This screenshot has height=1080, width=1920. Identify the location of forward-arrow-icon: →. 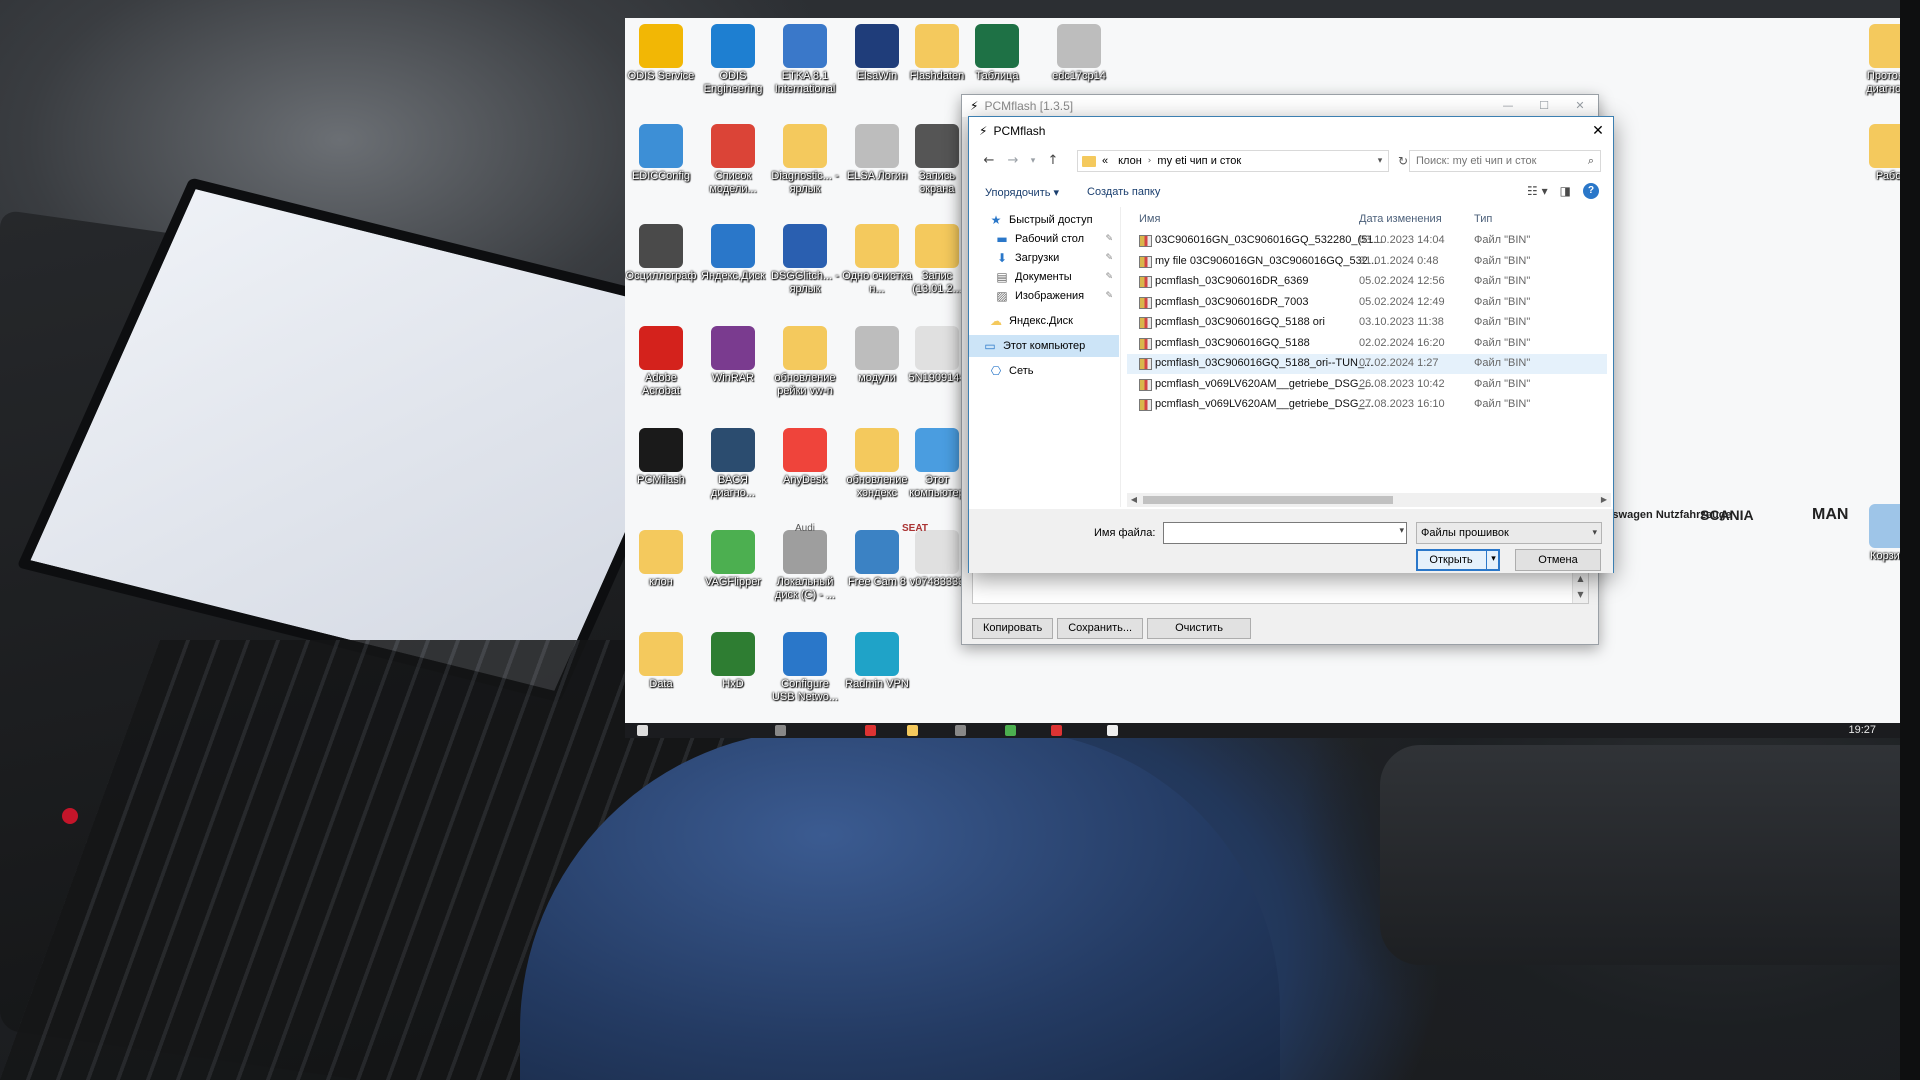
(1013, 161).